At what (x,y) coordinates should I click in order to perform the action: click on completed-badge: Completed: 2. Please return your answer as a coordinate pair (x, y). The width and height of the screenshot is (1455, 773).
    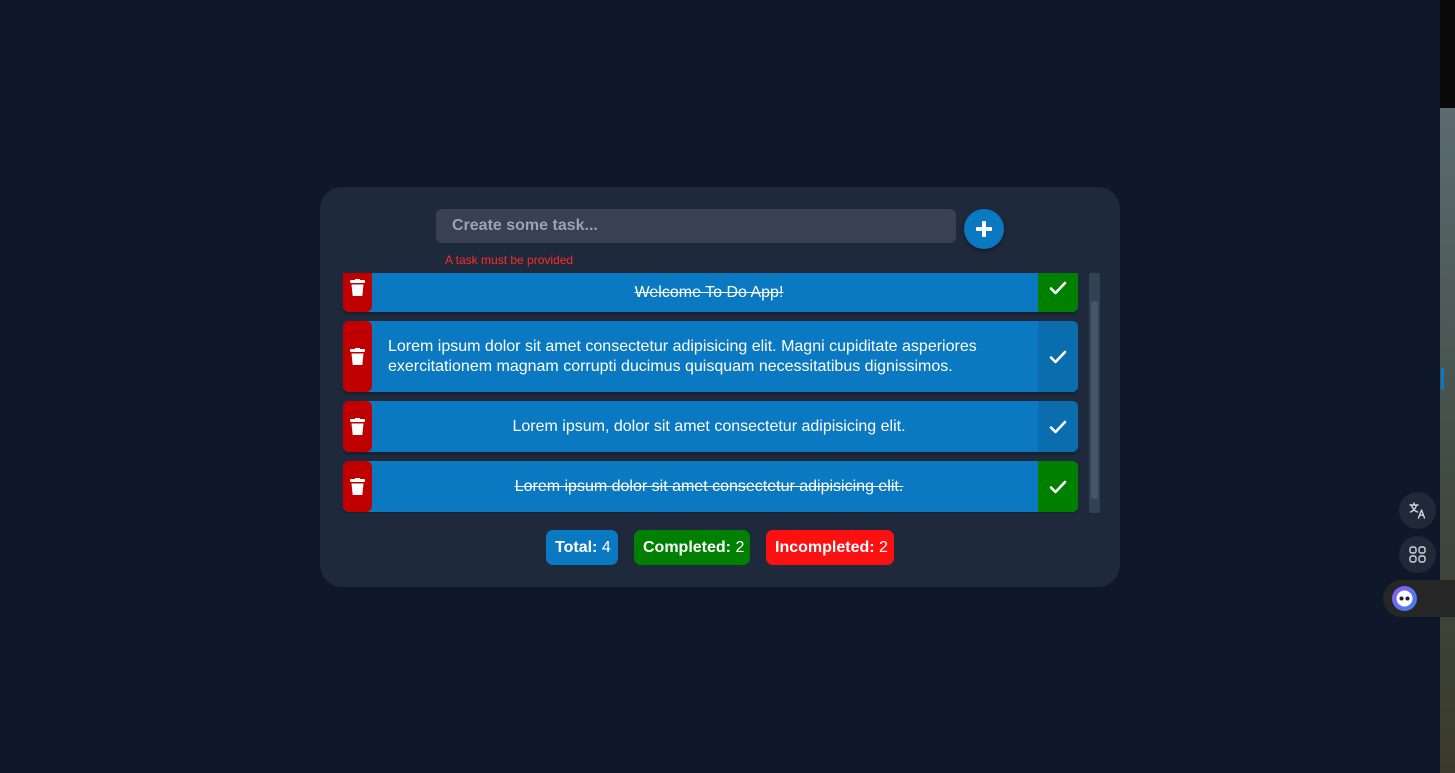
    Looking at the image, I should click on (692, 547).